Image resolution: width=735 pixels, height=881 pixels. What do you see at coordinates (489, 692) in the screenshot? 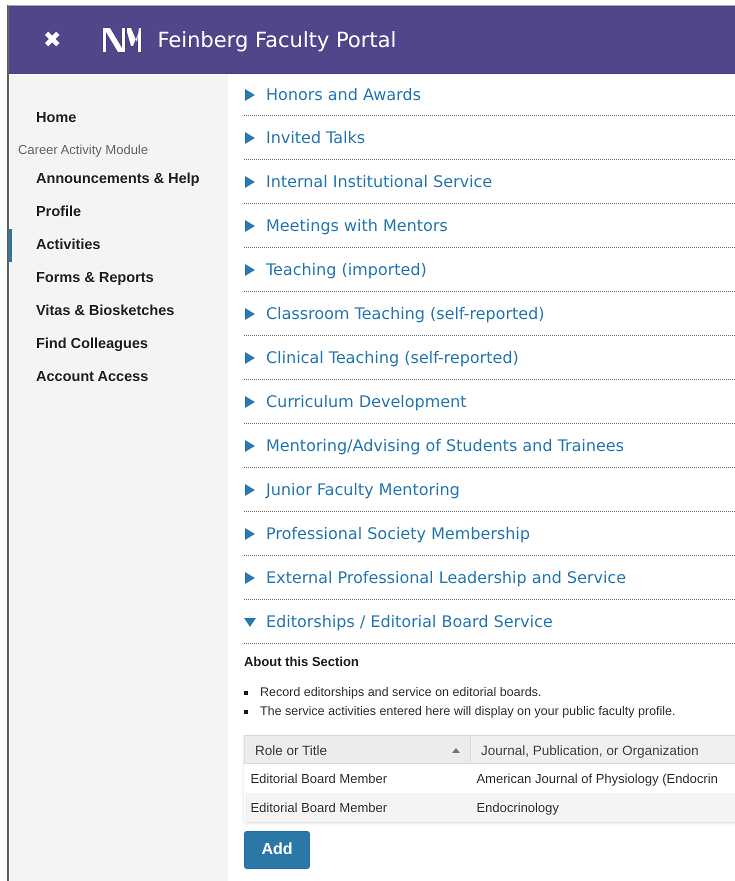
I see `bullet-text: Record editorships and service on editorial boards.` at bounding box center [489, 692].